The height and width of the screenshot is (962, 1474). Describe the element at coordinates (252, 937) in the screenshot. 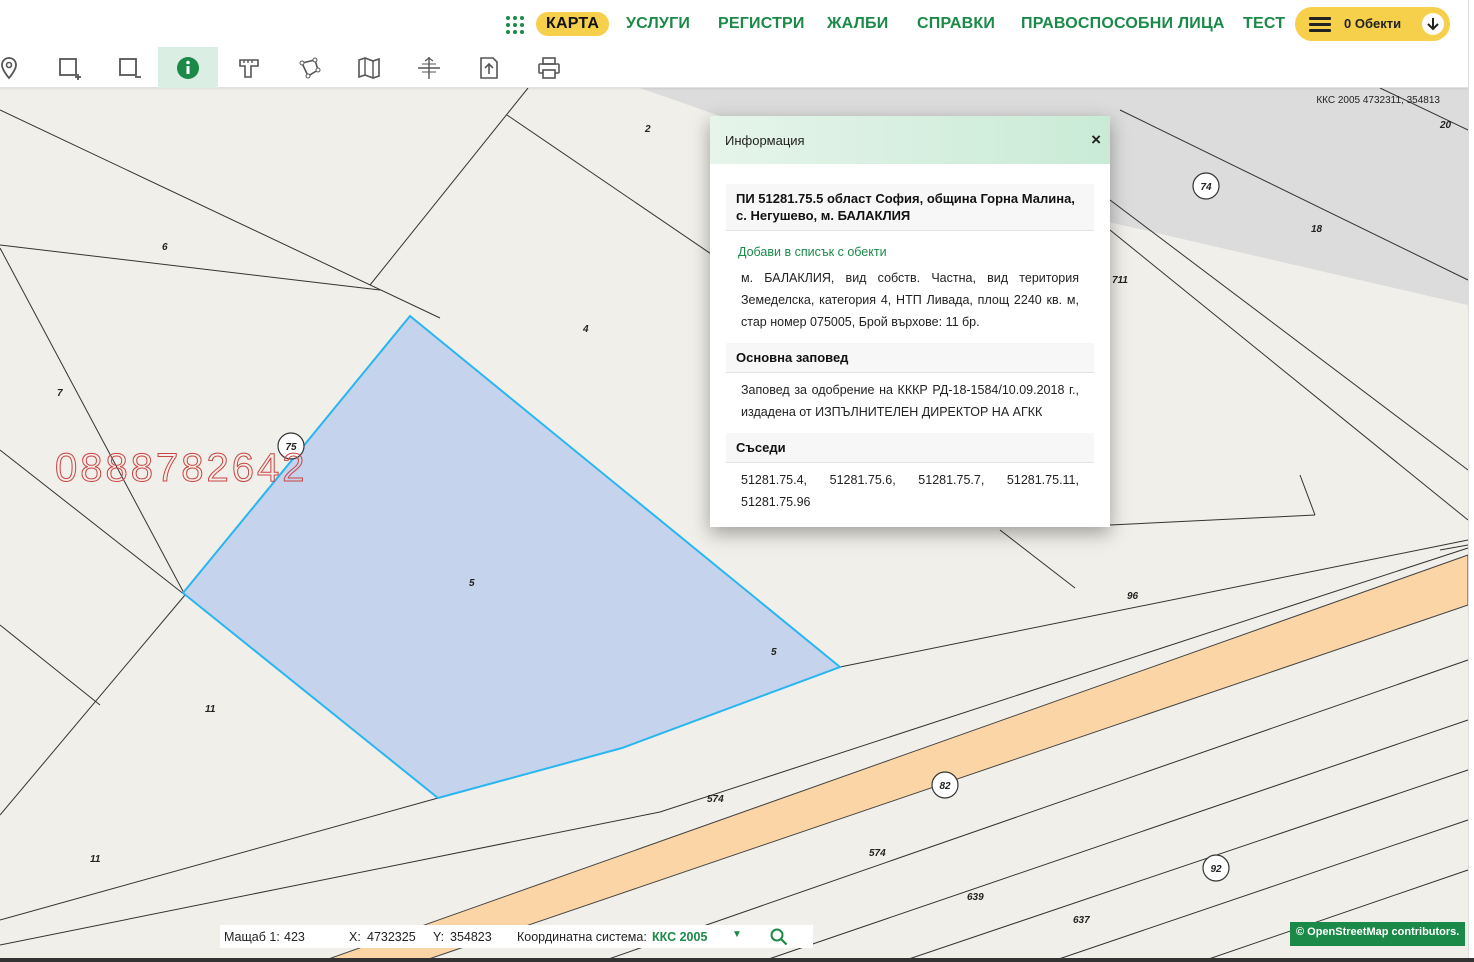

I see `scale-label: Мащаб 1:` at that location.